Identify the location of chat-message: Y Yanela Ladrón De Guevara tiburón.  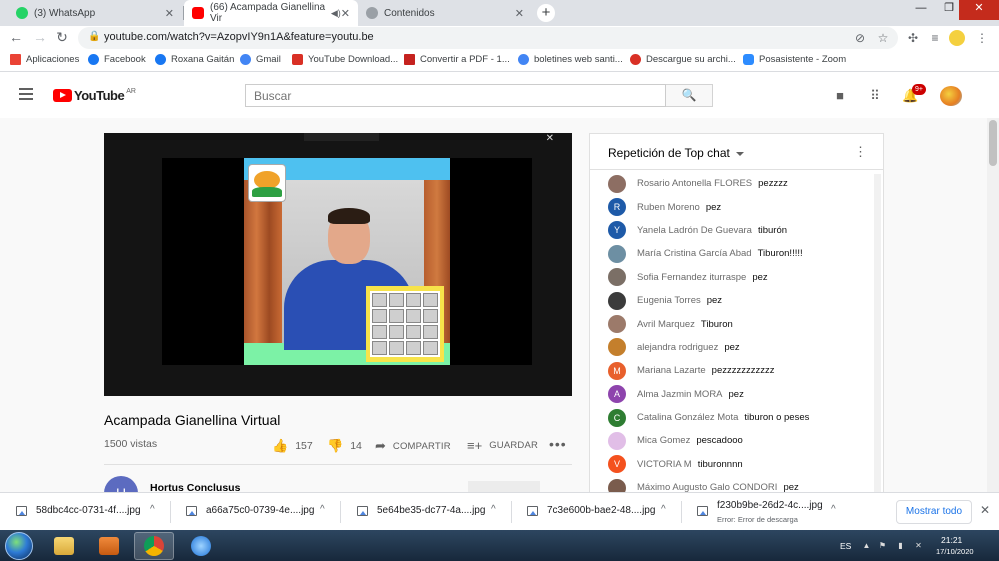
(731, 230).